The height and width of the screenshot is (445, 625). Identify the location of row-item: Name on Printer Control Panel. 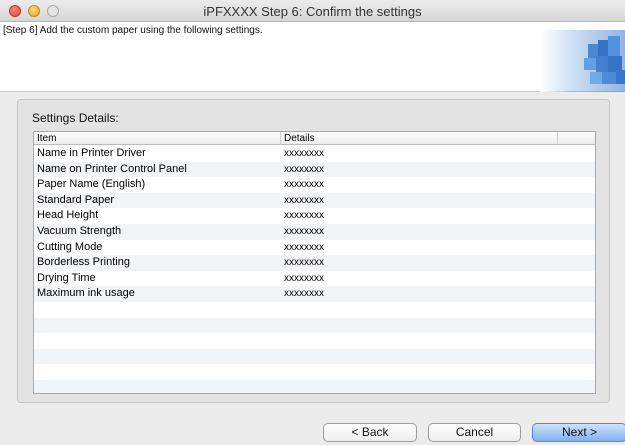
(112, 168).